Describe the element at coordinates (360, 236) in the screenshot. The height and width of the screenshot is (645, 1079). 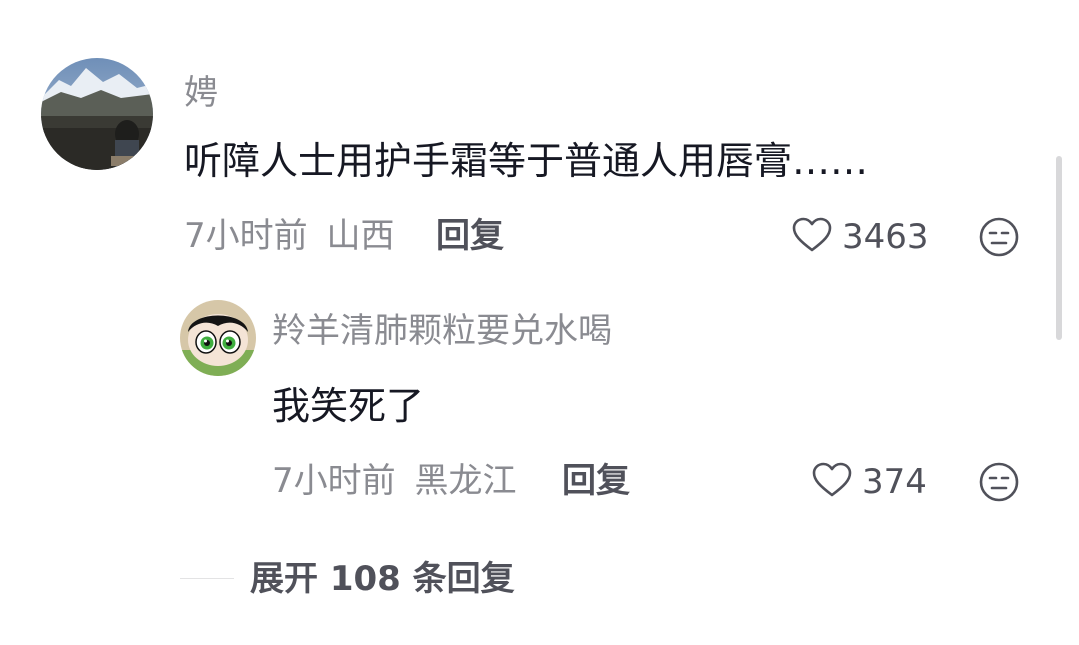
I see `comment-location: 山西` at that location.